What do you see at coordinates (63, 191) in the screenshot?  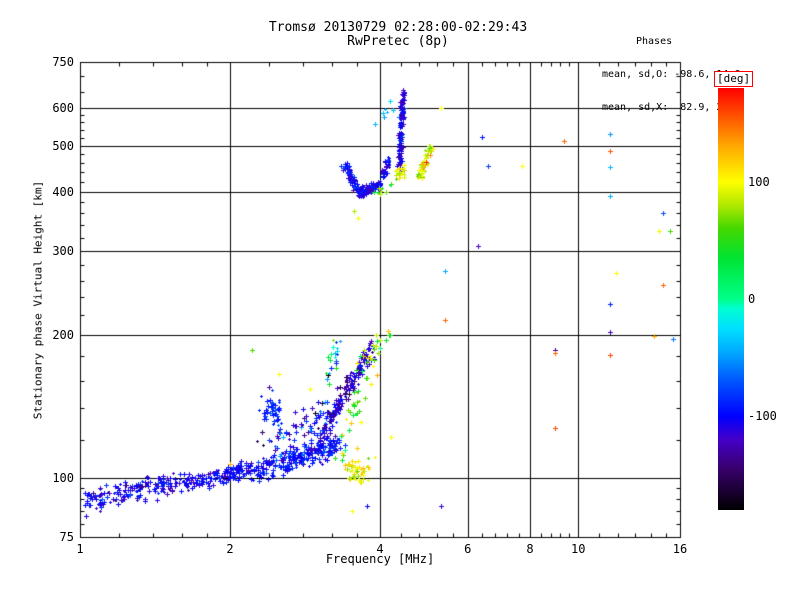 I see `y-tick-label: 400` at bounding box center [63, 191].